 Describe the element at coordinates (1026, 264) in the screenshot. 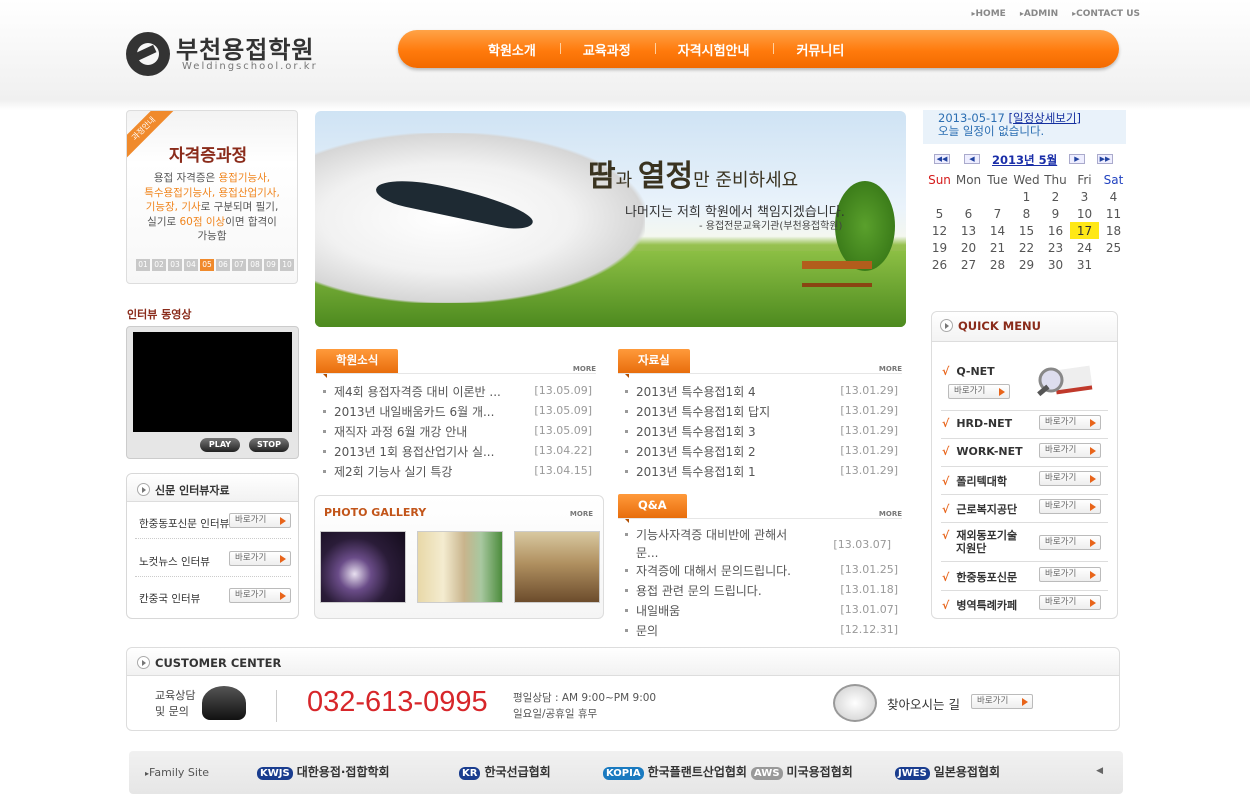

I see `calendar-day: 29` at that location.